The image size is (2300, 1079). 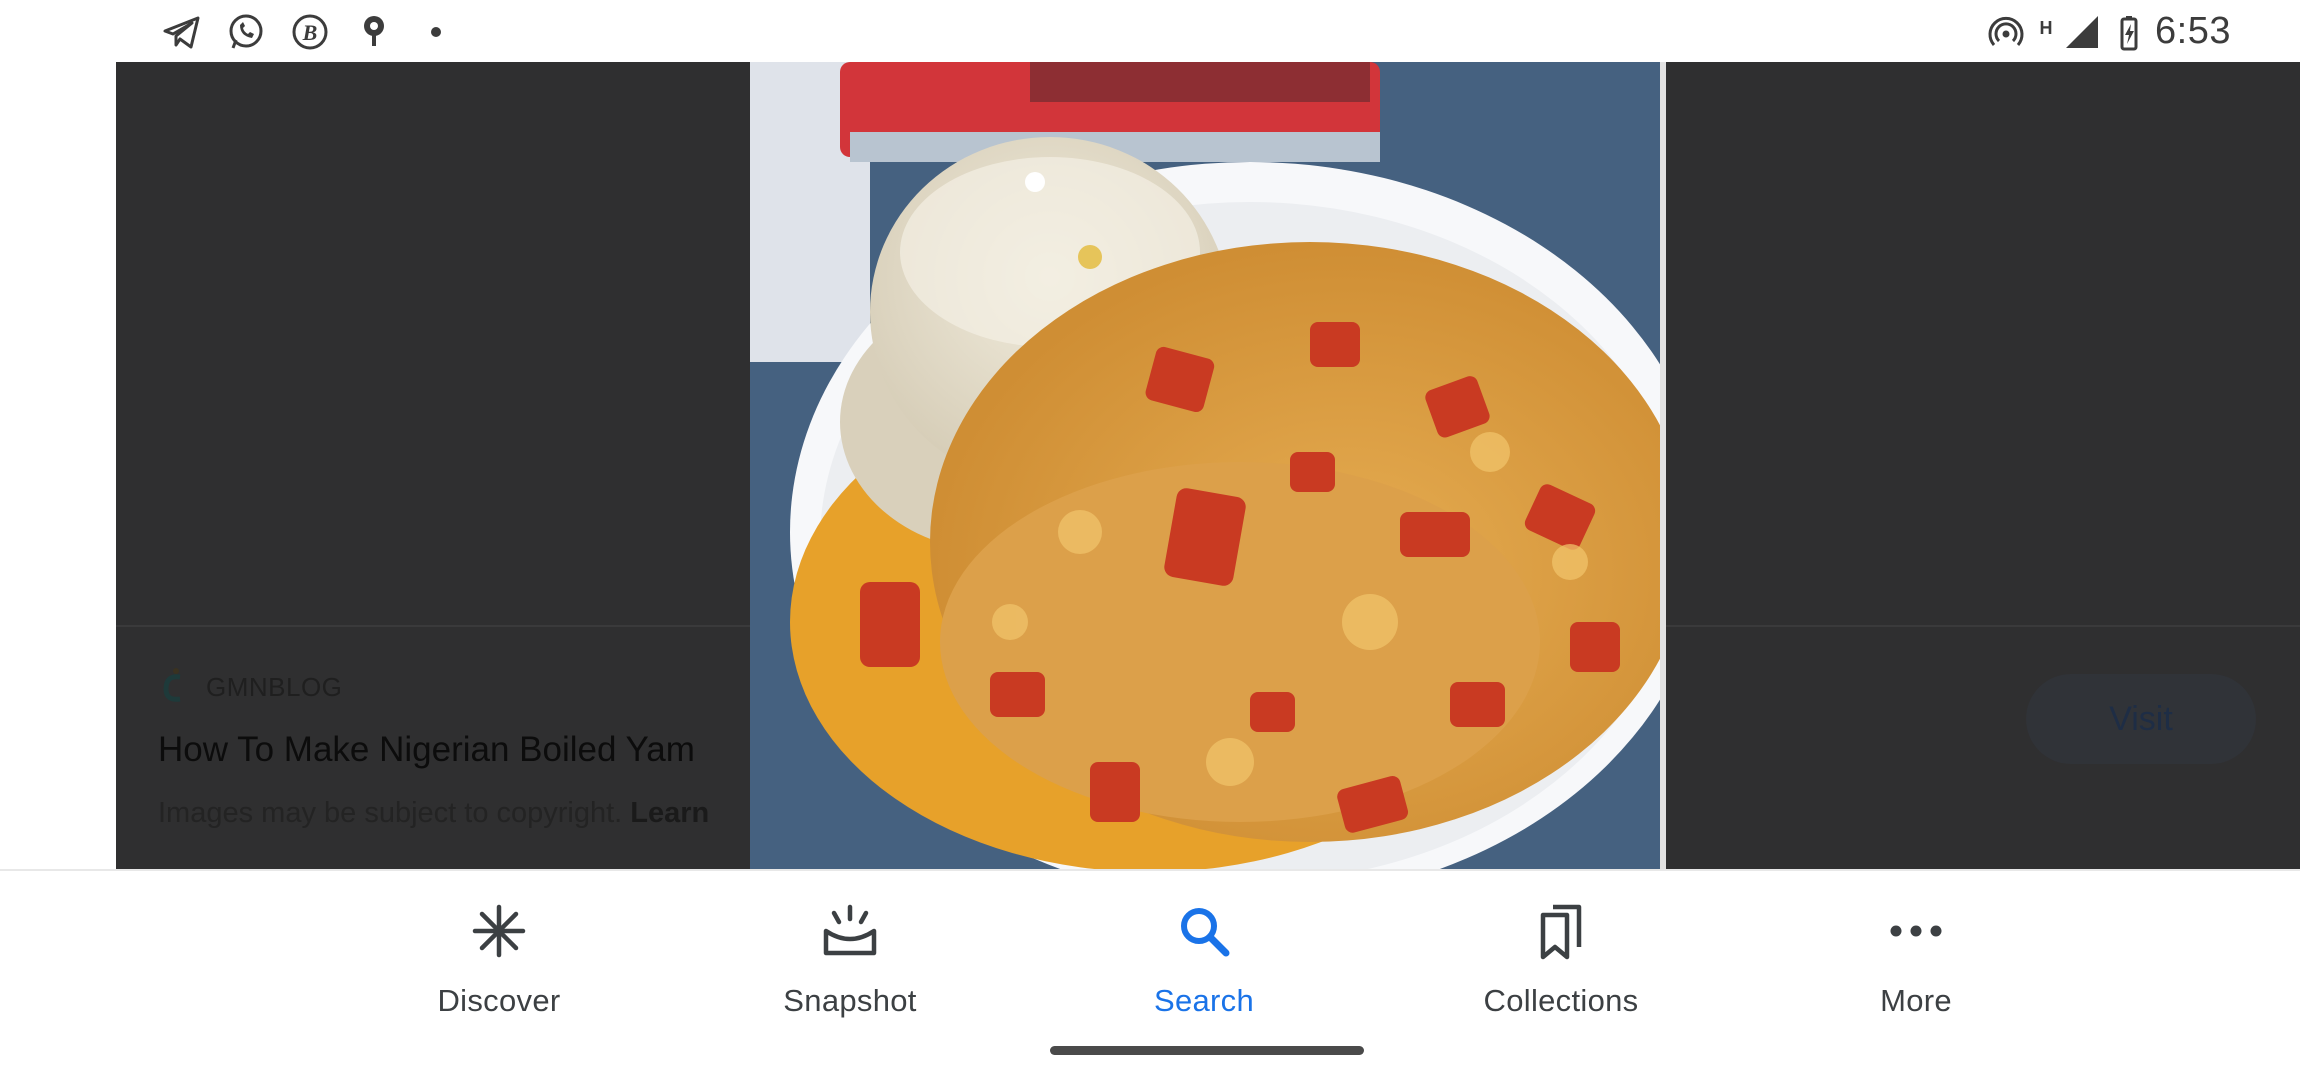 What do you see at coordinates (2006, 31) in the screenshot?
I see `hotspot-icon` at bounding box center [2006, 31].